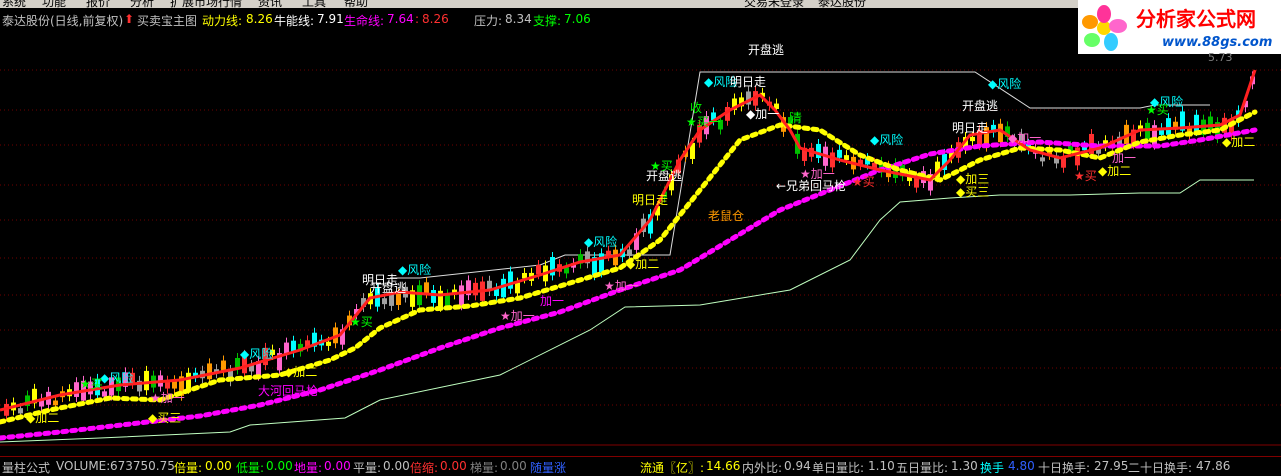 This screenshot has width=1281, height=476. Describe the element at coordinates (577, 19) in the screenshot. I see `support-value: 7.06` at that location.